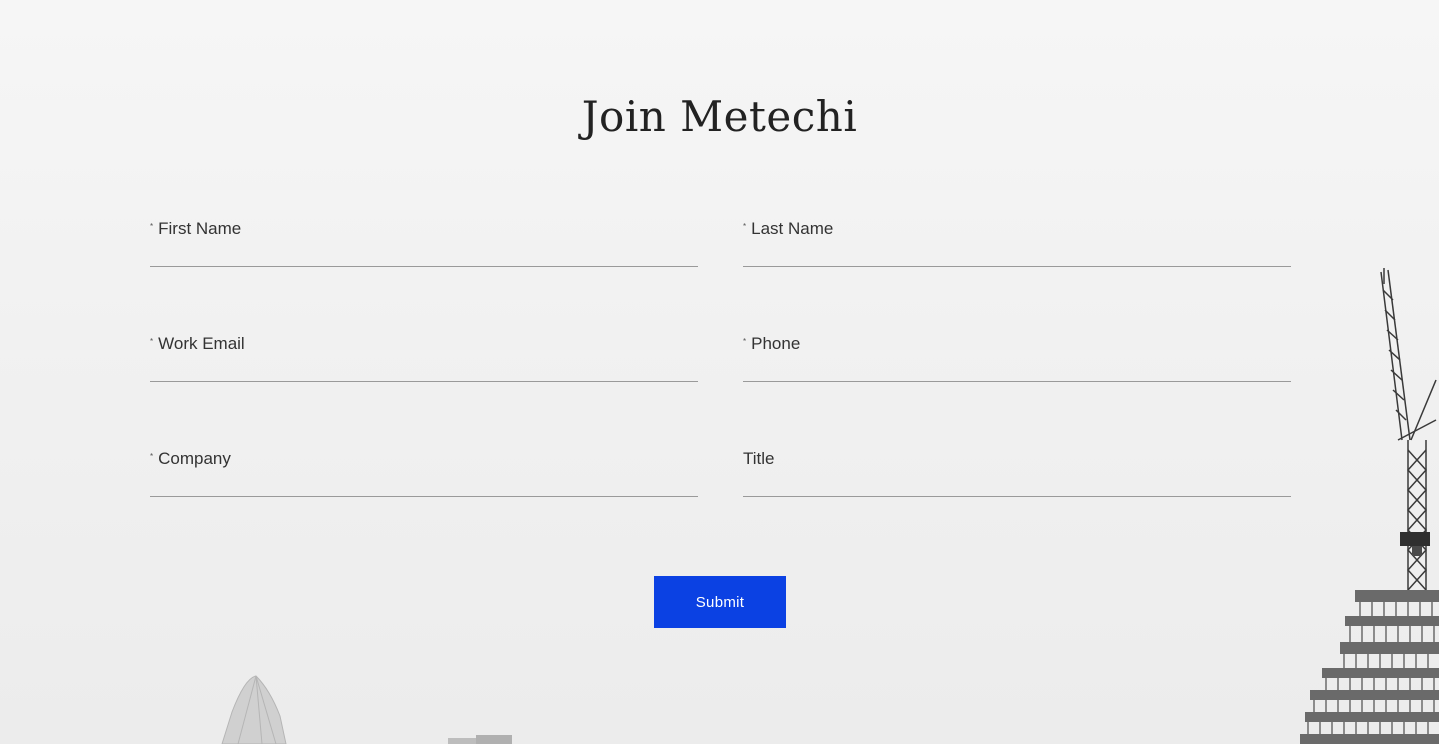 The width and height of the screenshot is (1439, 744). What do you see at coordinates (200, 228) in the screenshot?
I see `first-name-label-text: First Name` at bounding box center [200, 228].